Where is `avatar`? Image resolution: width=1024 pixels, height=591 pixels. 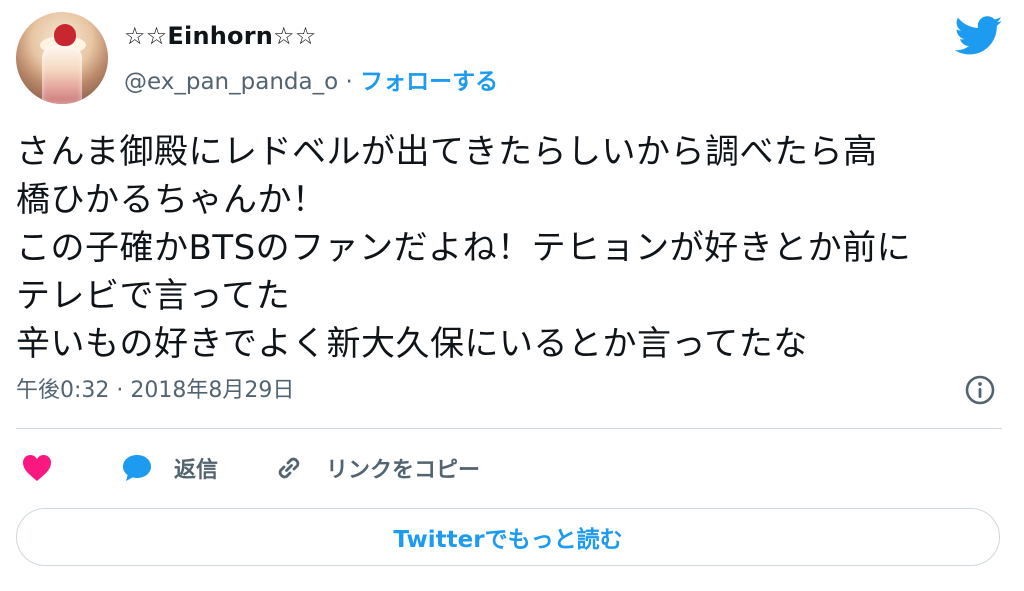
avatar is located at coordinates (62, 58).